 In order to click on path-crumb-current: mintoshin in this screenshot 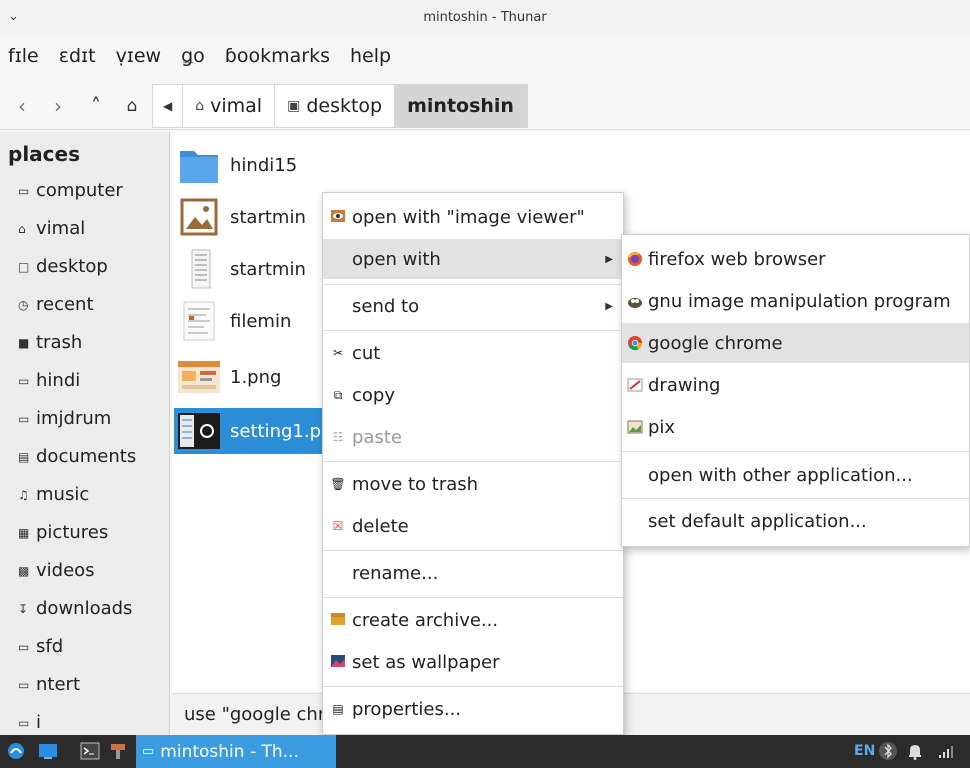, I will do `click(461, 106)`.